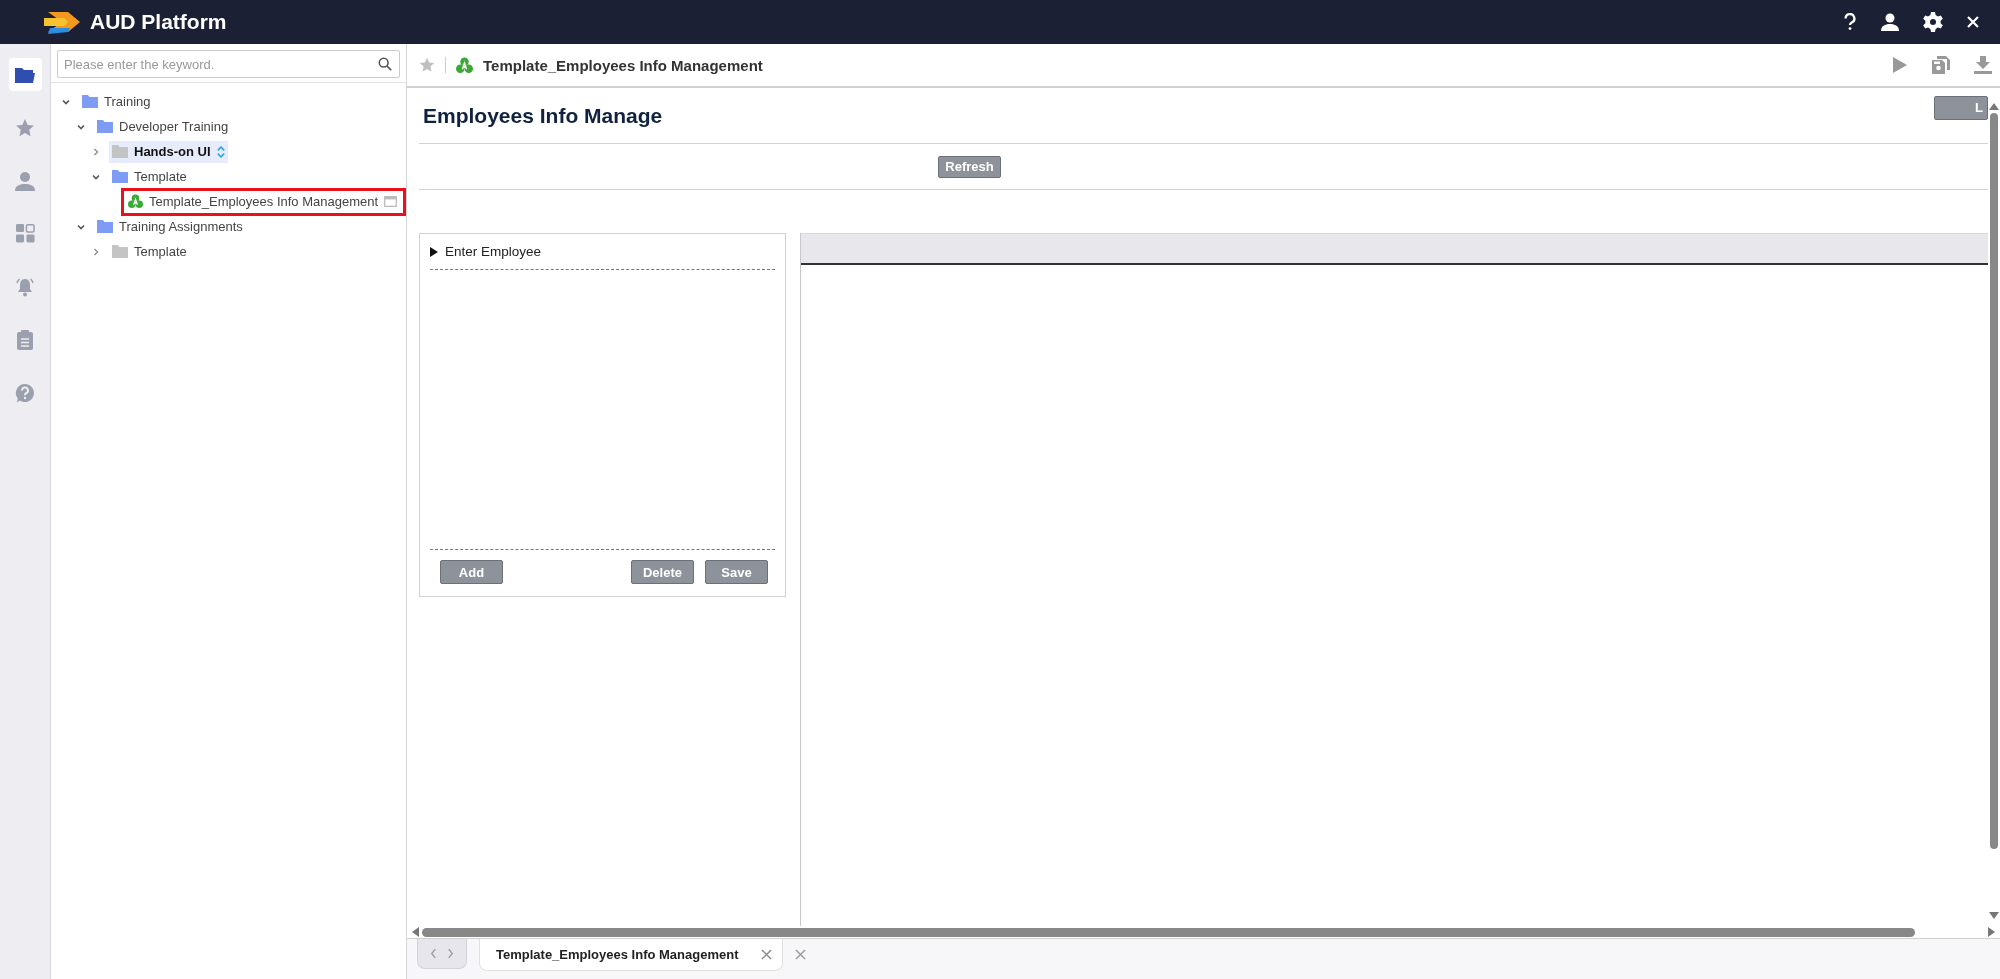 The width and height of the screenshot is (2000, 979). Describe the element at coordinates (25, 339) in the screenshot. I see `clipboard-icon` at that location.